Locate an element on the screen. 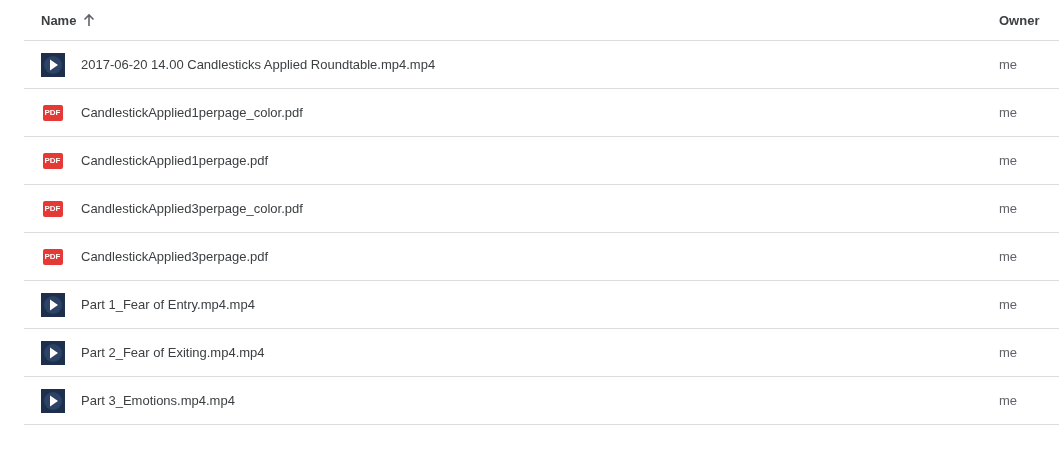 The height and width of the screenshot is (451, 1059). file-name: CandlestickApplied3perpage.pdf is located at coordinates (540, 256).